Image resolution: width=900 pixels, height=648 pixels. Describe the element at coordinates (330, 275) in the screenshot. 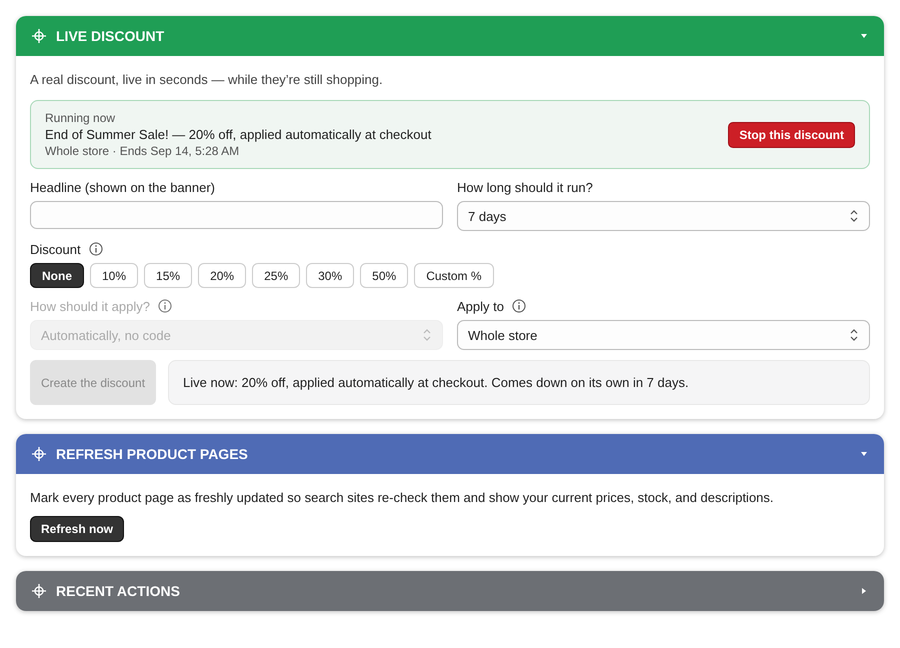

I see `discount-option: 30%` at that location.